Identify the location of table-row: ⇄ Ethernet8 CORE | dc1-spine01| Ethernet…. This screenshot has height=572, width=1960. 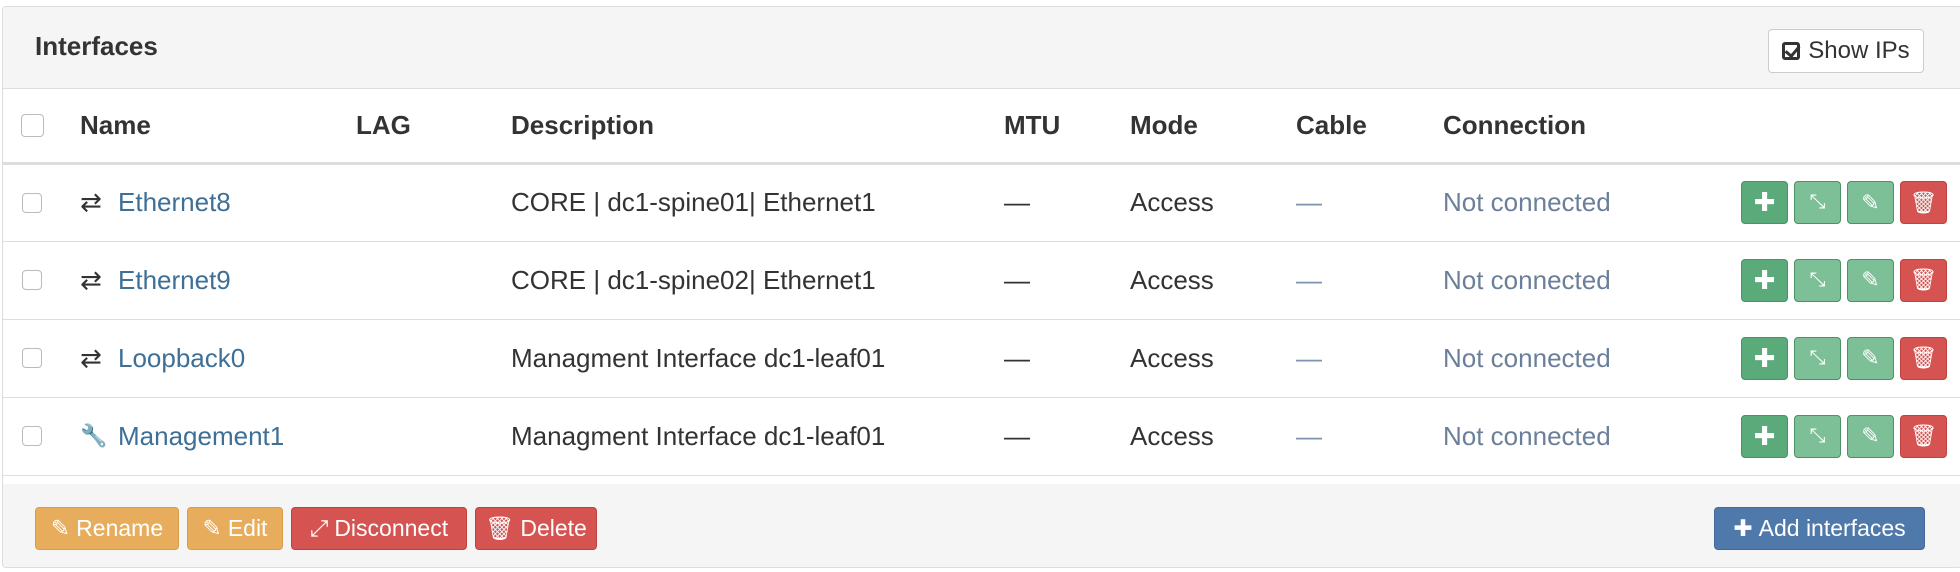
(981, 202).